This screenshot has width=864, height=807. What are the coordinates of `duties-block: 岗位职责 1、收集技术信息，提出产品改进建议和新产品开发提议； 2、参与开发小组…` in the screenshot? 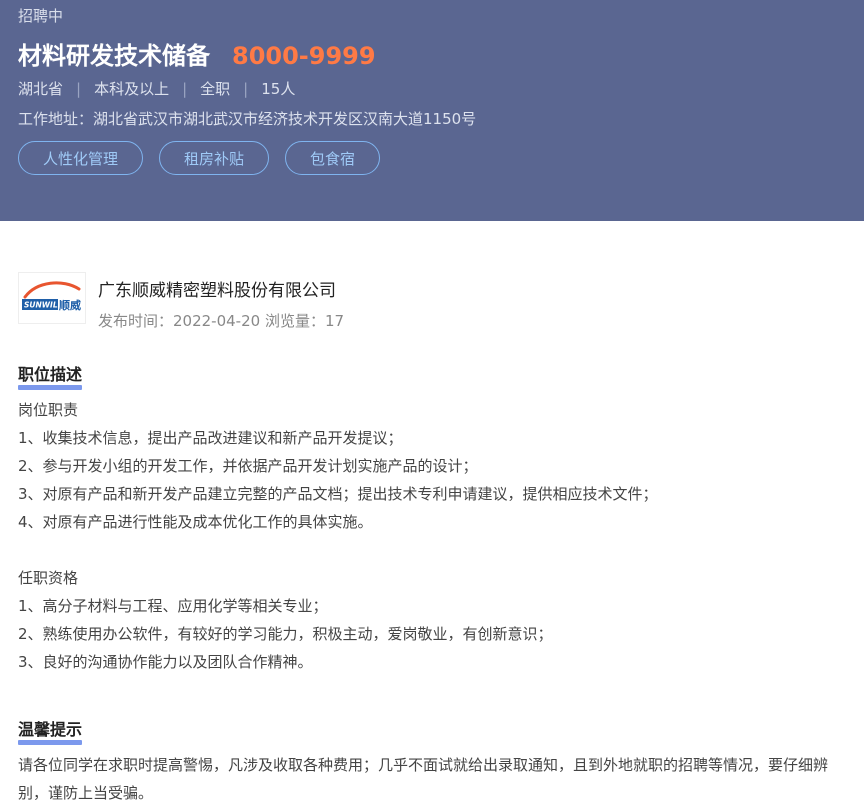 It's located at (338, 466).